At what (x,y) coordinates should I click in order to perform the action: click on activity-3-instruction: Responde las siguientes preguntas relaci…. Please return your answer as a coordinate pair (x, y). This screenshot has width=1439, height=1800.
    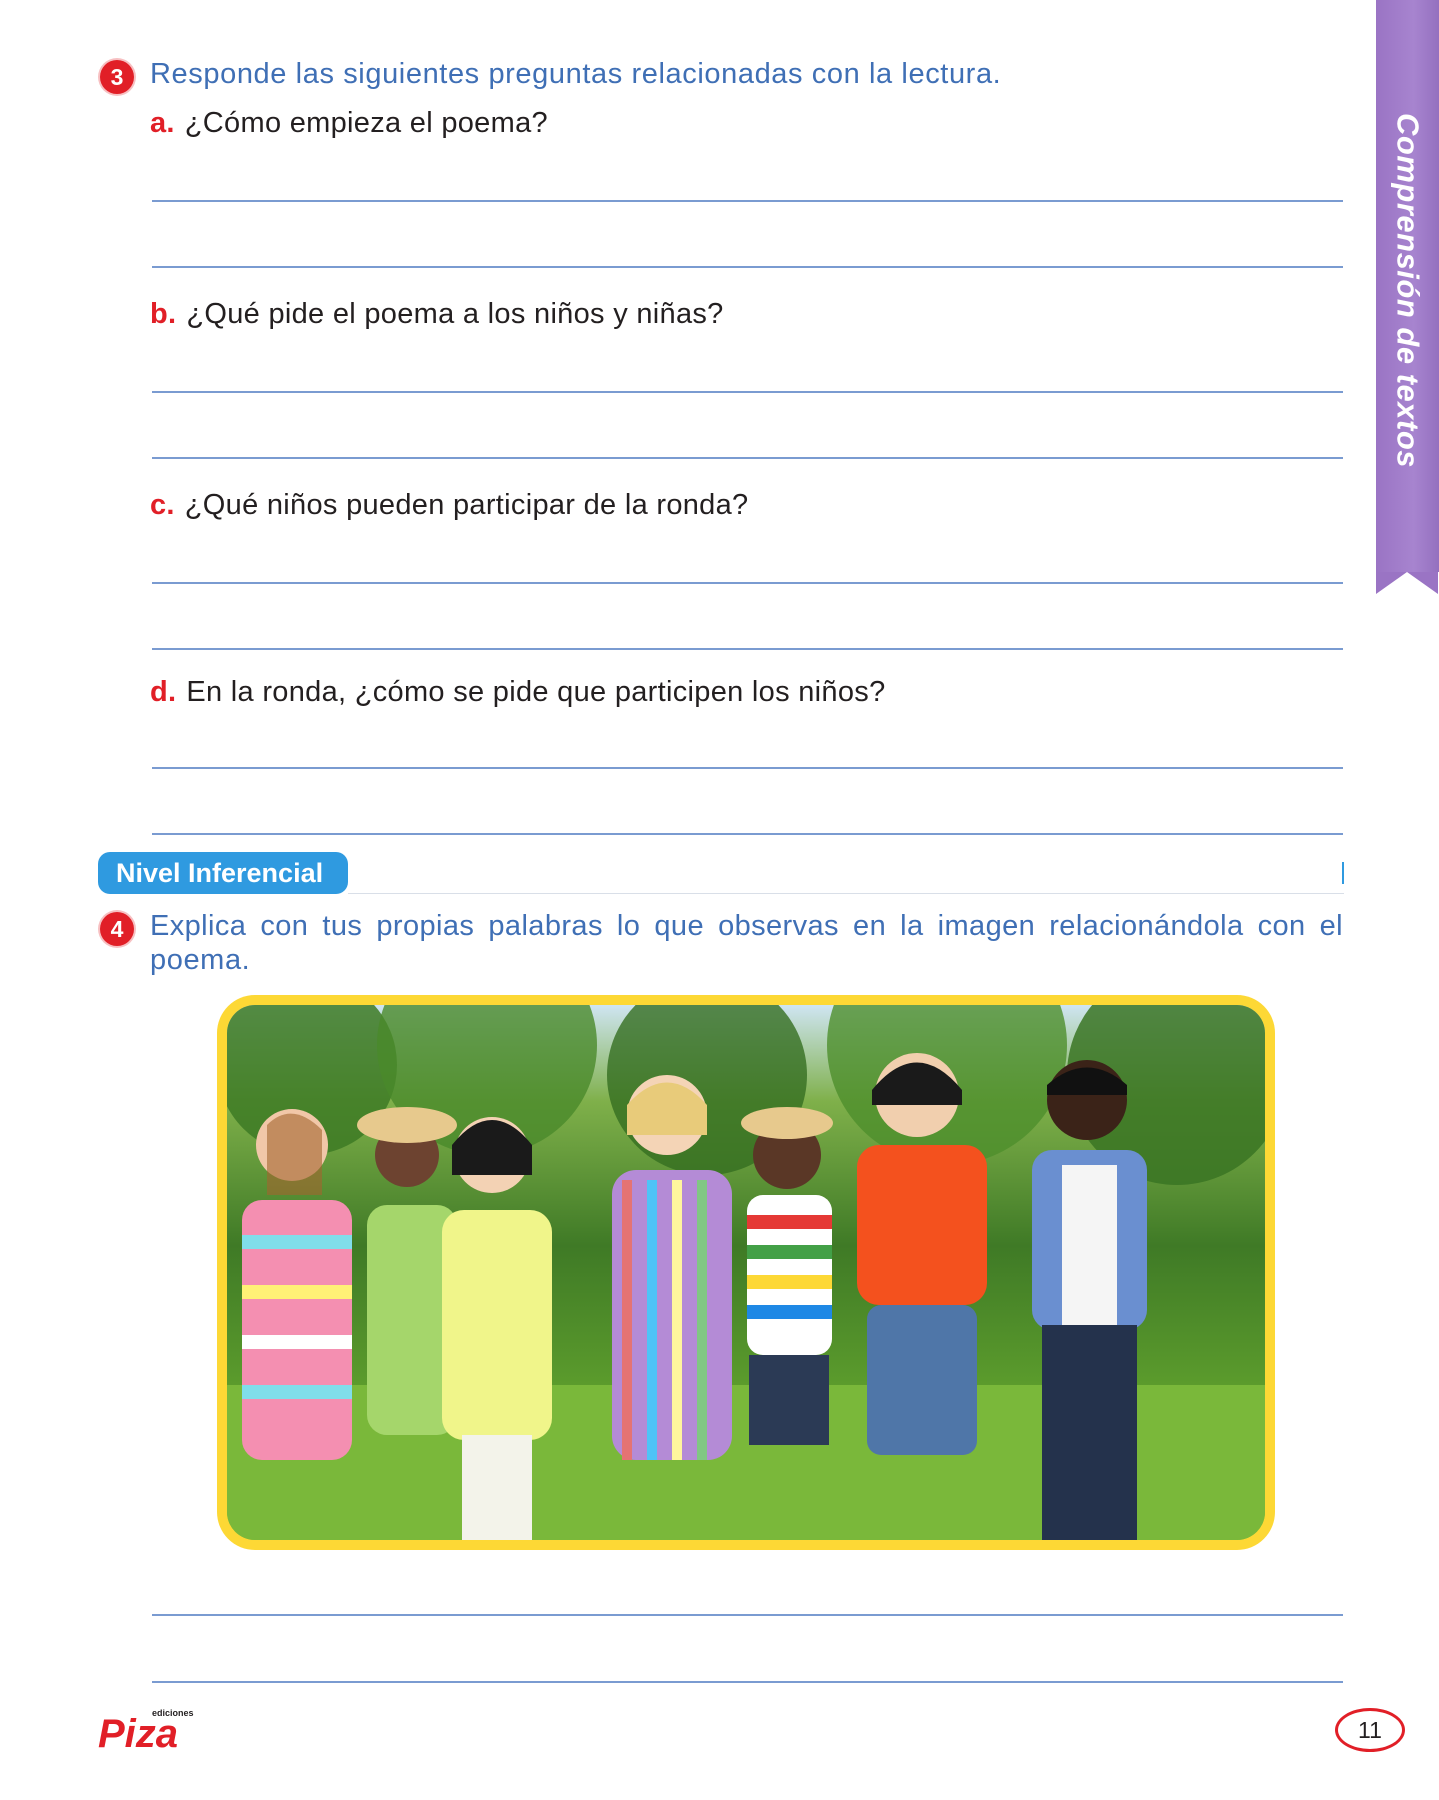
    Looking at the image, I should click on (576, 74).